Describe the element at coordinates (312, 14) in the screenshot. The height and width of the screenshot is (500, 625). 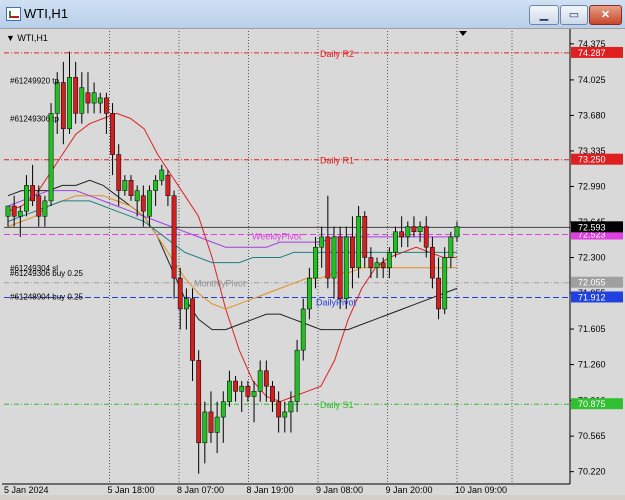
I see `title-bar: WTI,H1 ▁ ▭ ✕` at that location.